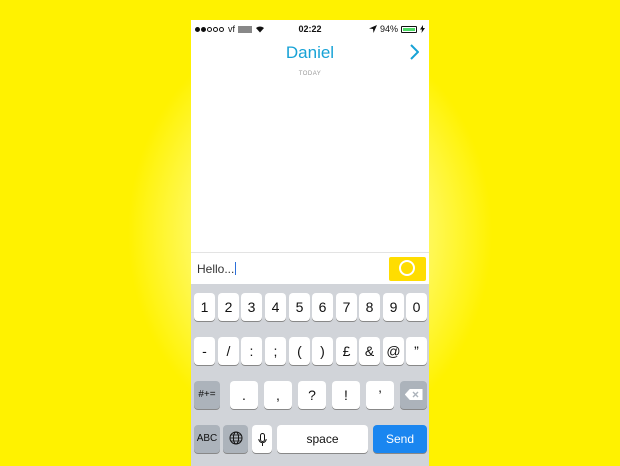 The height and width of the screenshot is (466, 620). I want to click on key-3: 3, so click(251, 307).